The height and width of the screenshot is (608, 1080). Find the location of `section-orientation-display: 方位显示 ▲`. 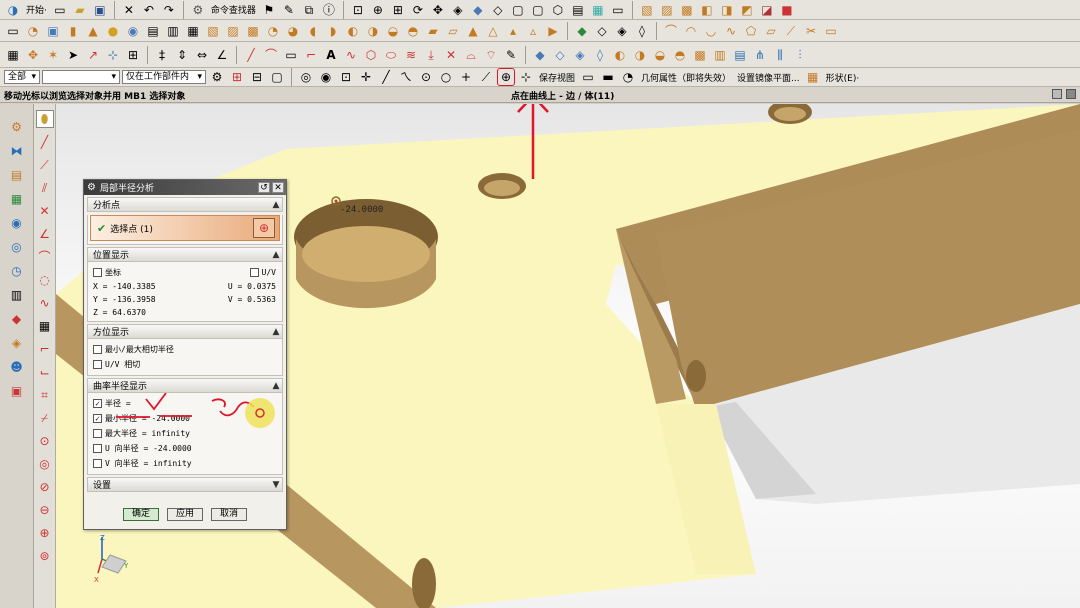

section-orientation-display: 方位显示 ▲ is located at coordinates (185, 331).